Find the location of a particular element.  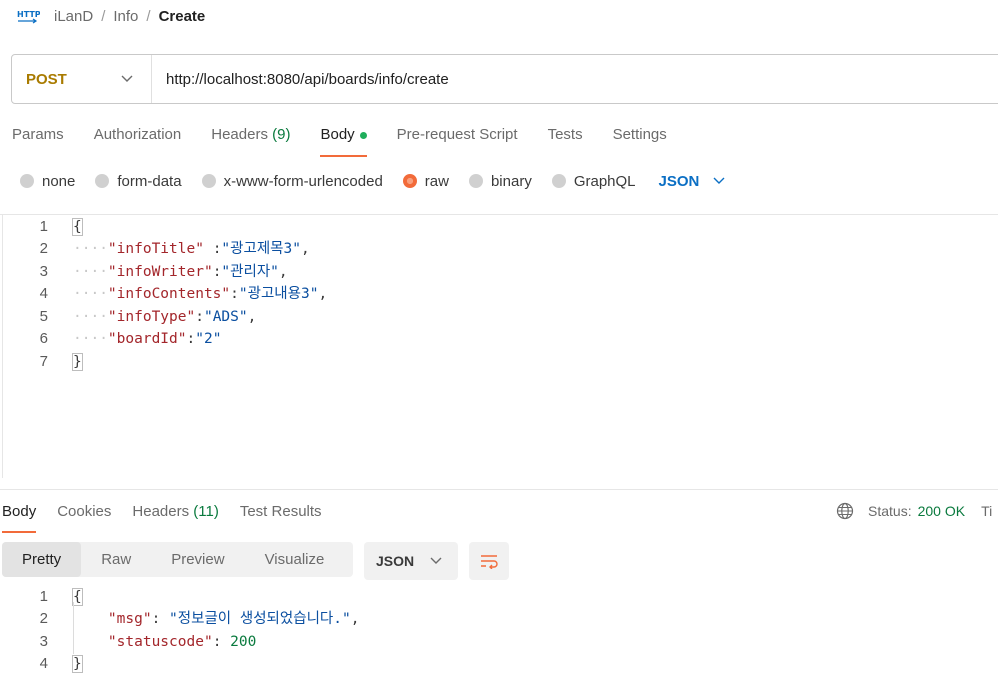

status-label: Status: is located at coordinates (890, 511).